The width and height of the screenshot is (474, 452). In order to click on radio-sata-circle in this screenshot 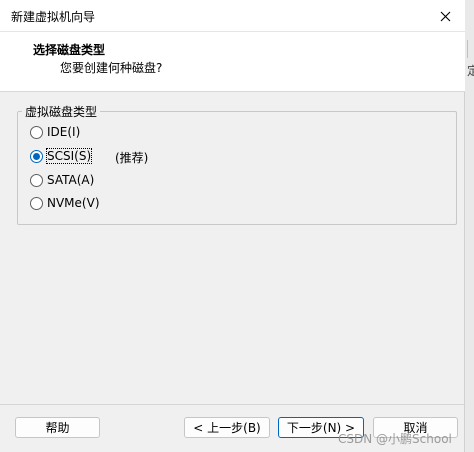, I will do `click(36, 180)`.